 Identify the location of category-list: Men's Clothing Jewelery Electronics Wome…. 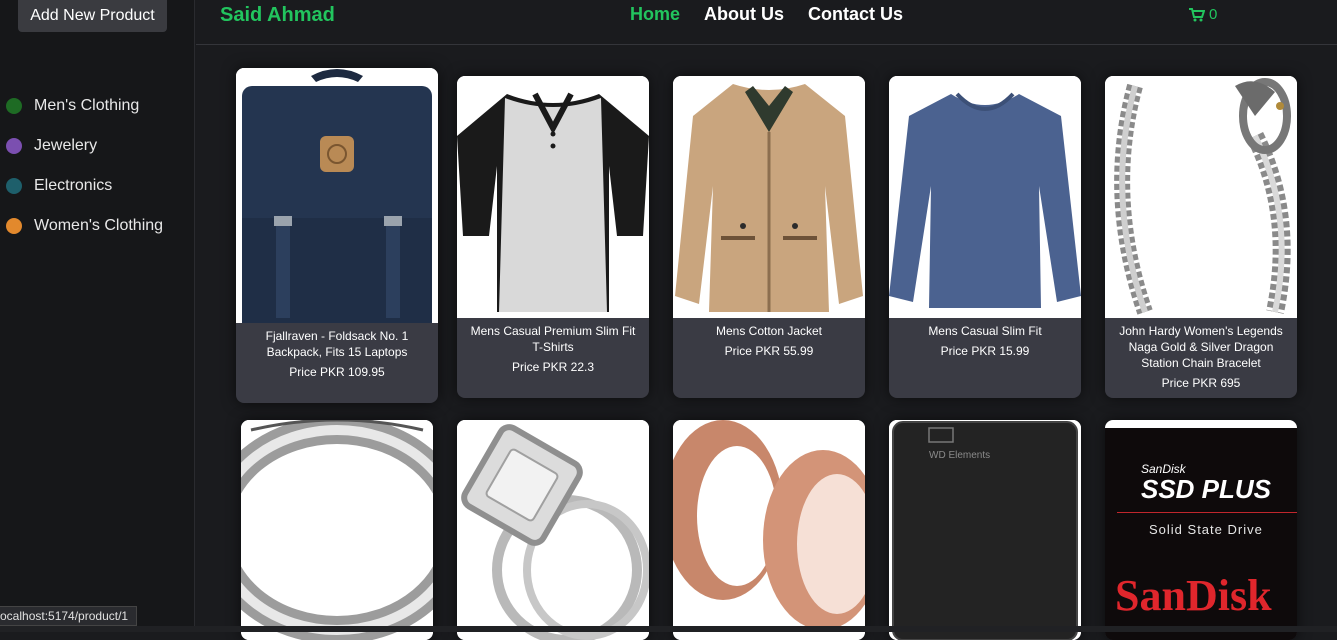
(81, 166).